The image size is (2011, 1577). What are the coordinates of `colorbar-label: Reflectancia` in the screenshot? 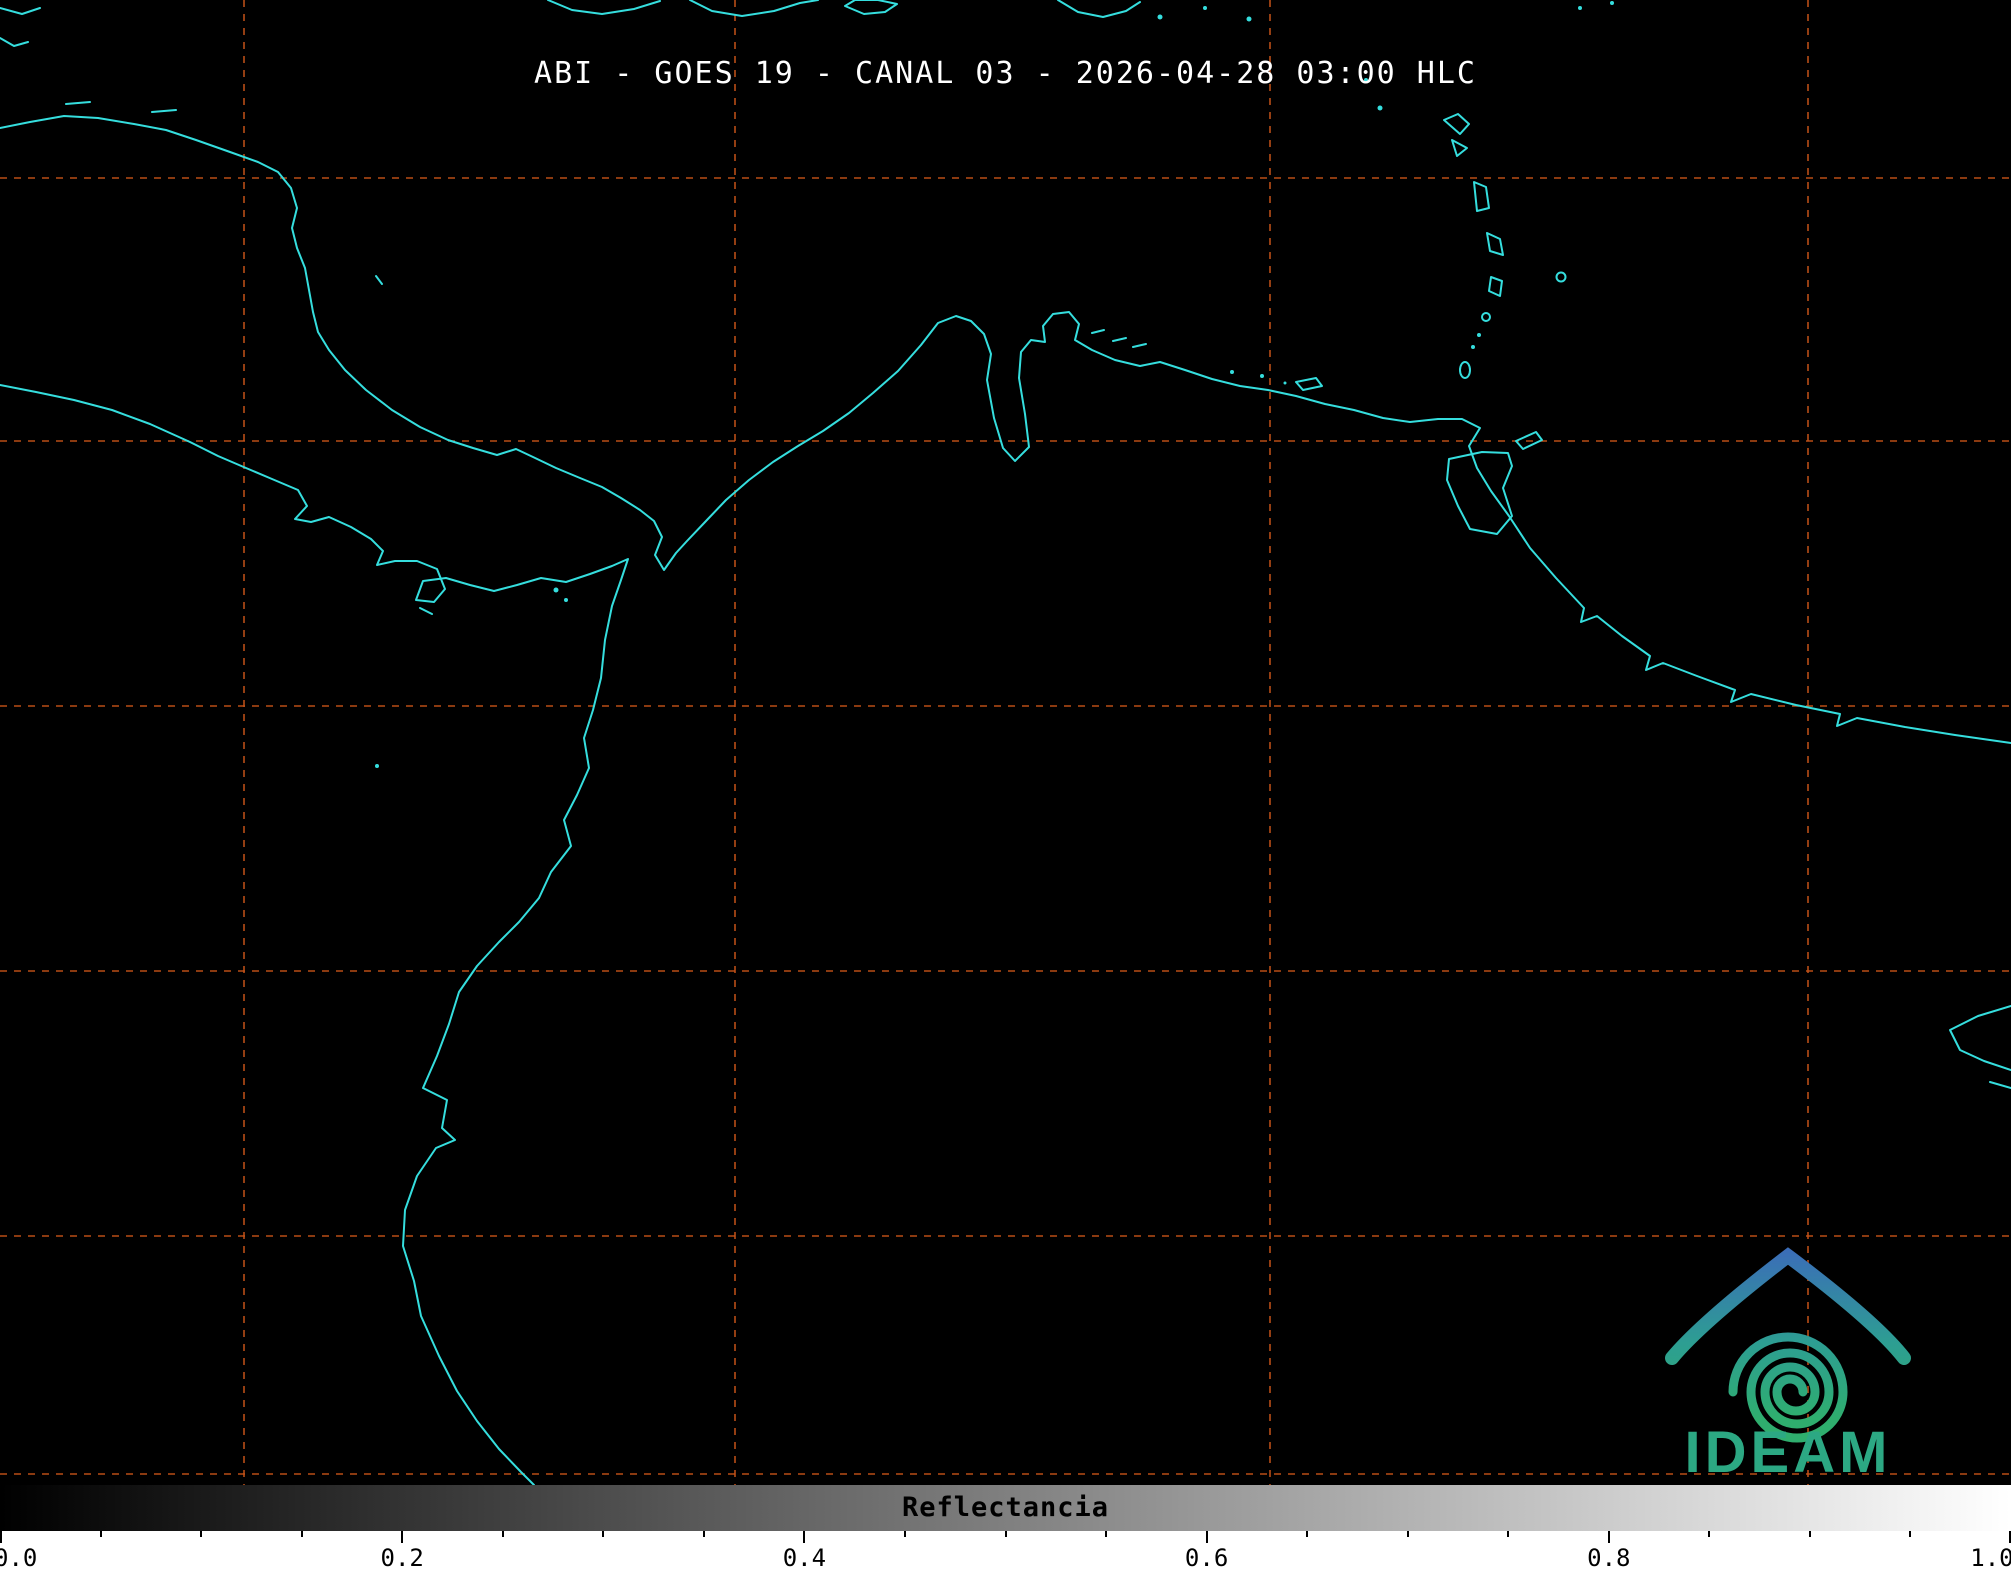 It's located at (1005, 1507).